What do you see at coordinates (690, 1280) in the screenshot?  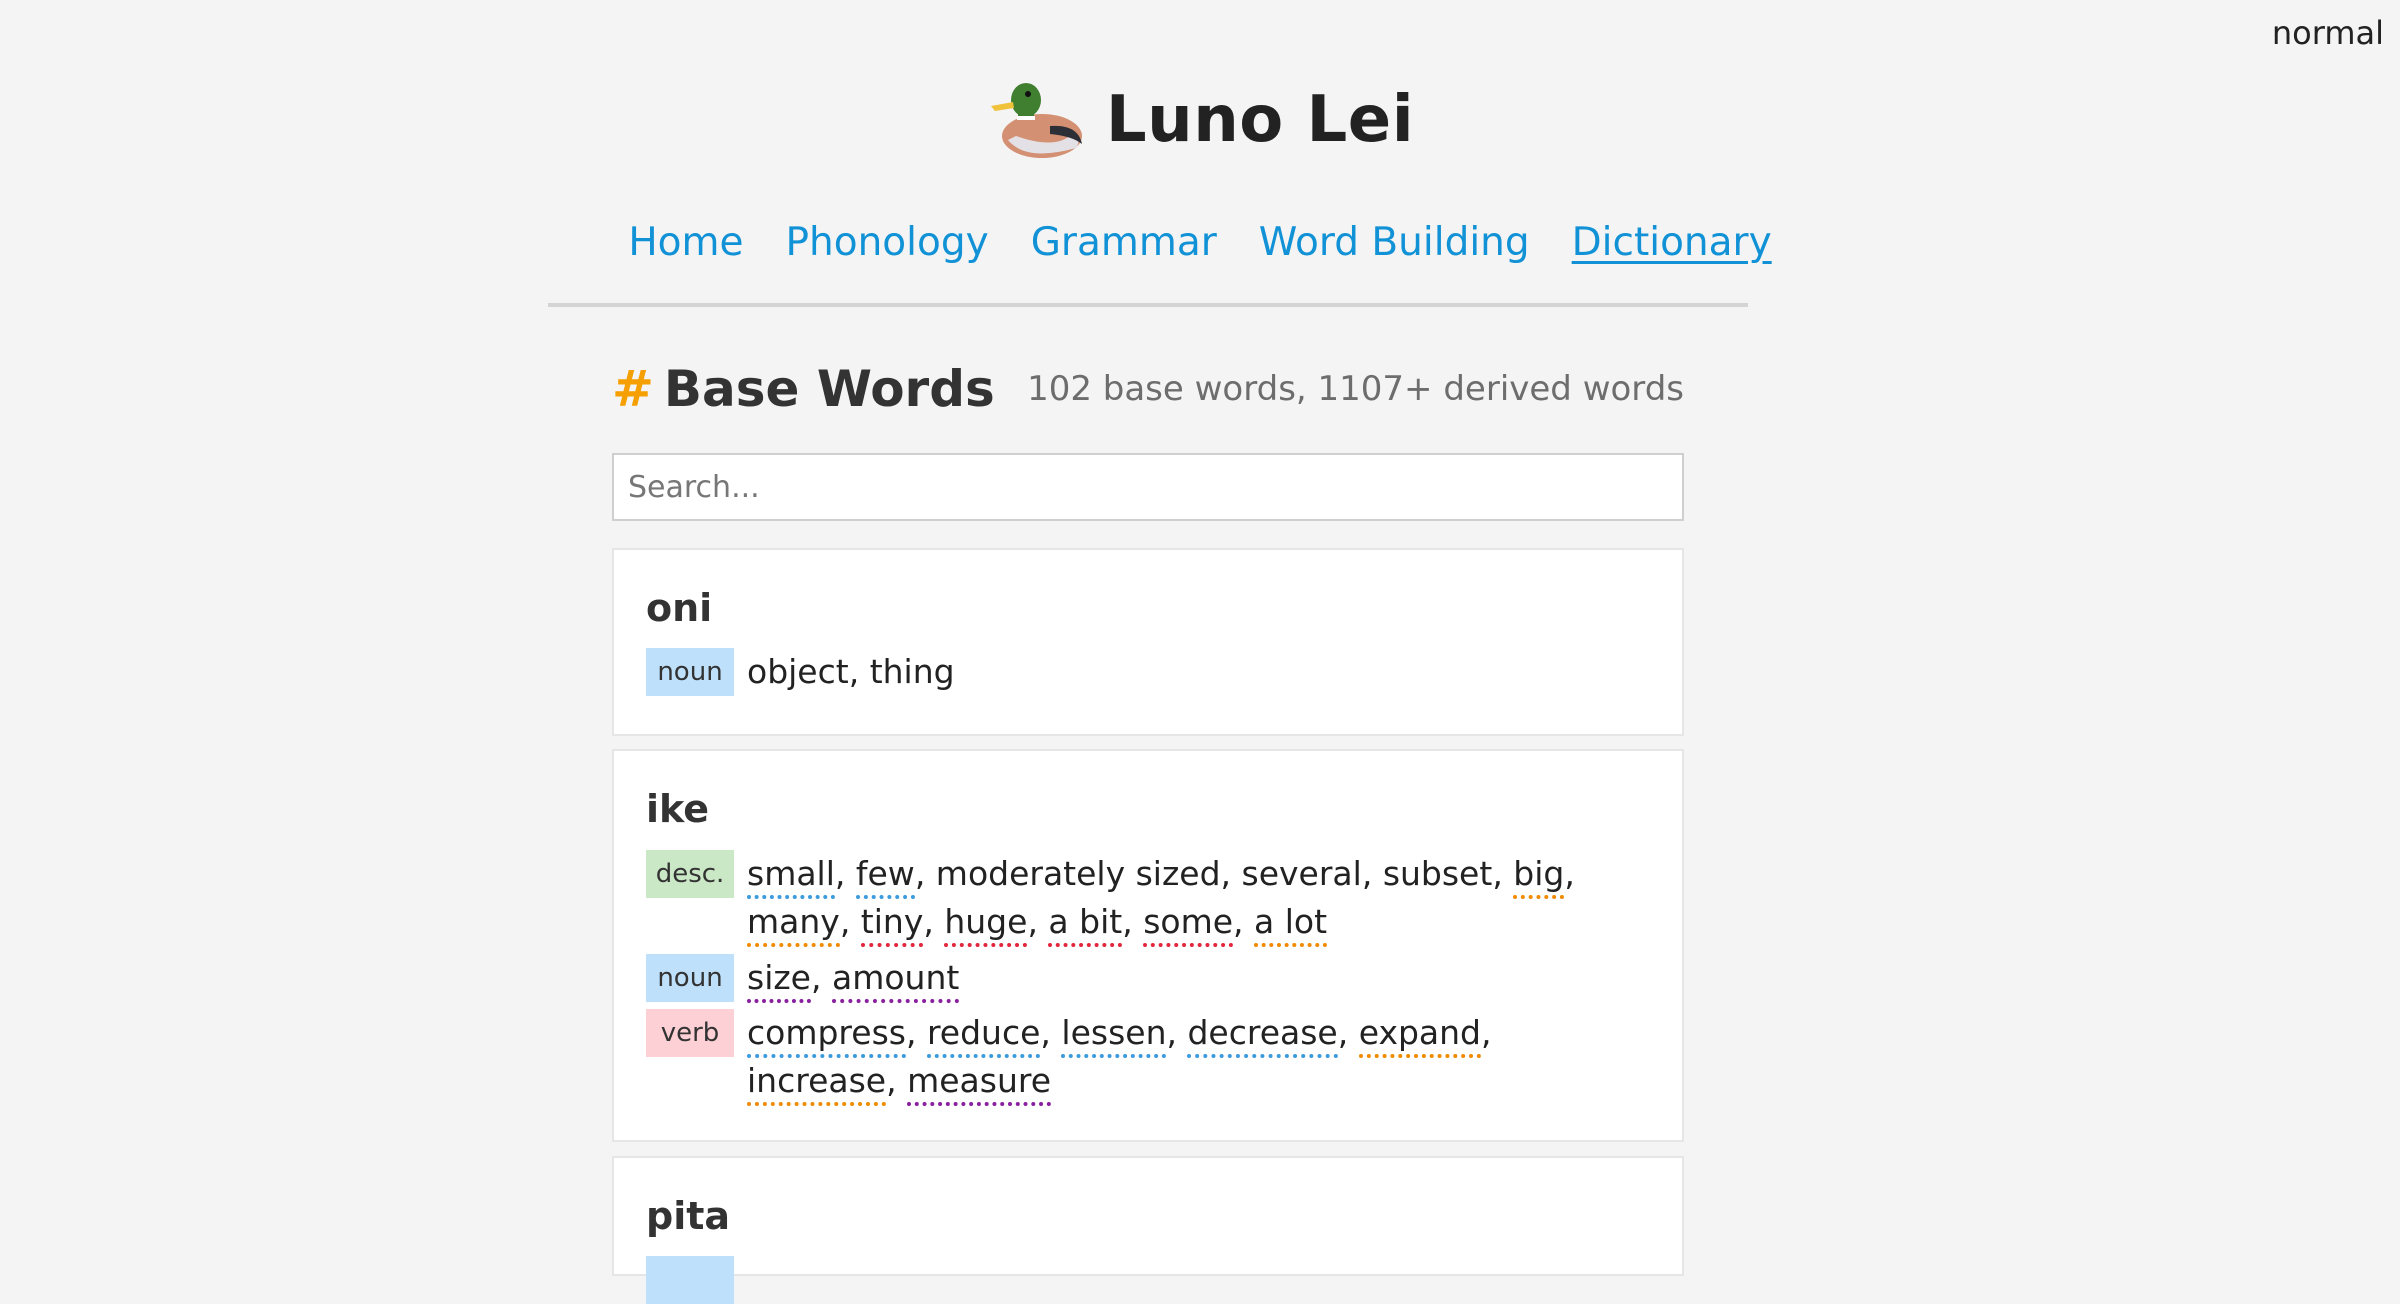 I see `pos-tag` at bounding box center [690, 1280].